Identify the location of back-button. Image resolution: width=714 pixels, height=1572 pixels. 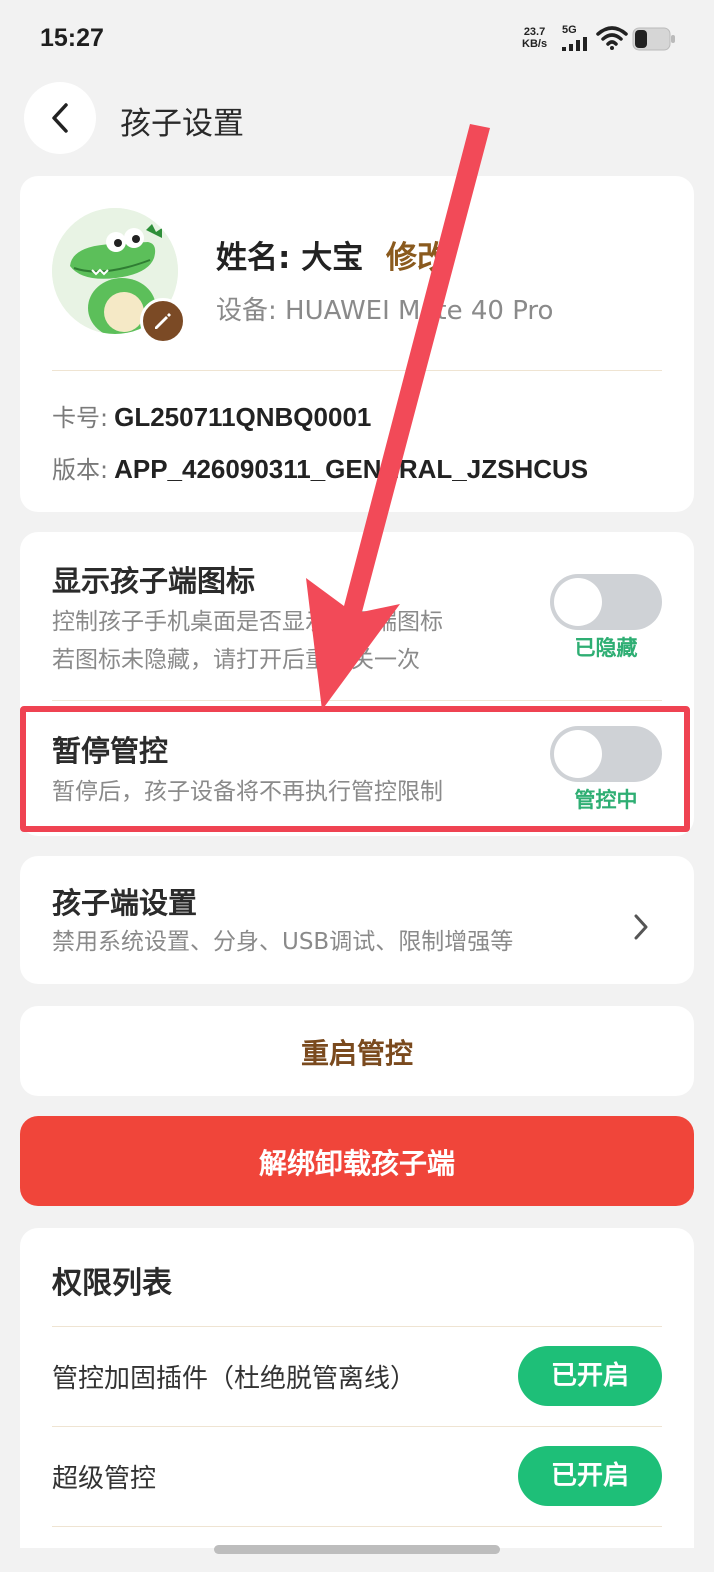
(60, 118).